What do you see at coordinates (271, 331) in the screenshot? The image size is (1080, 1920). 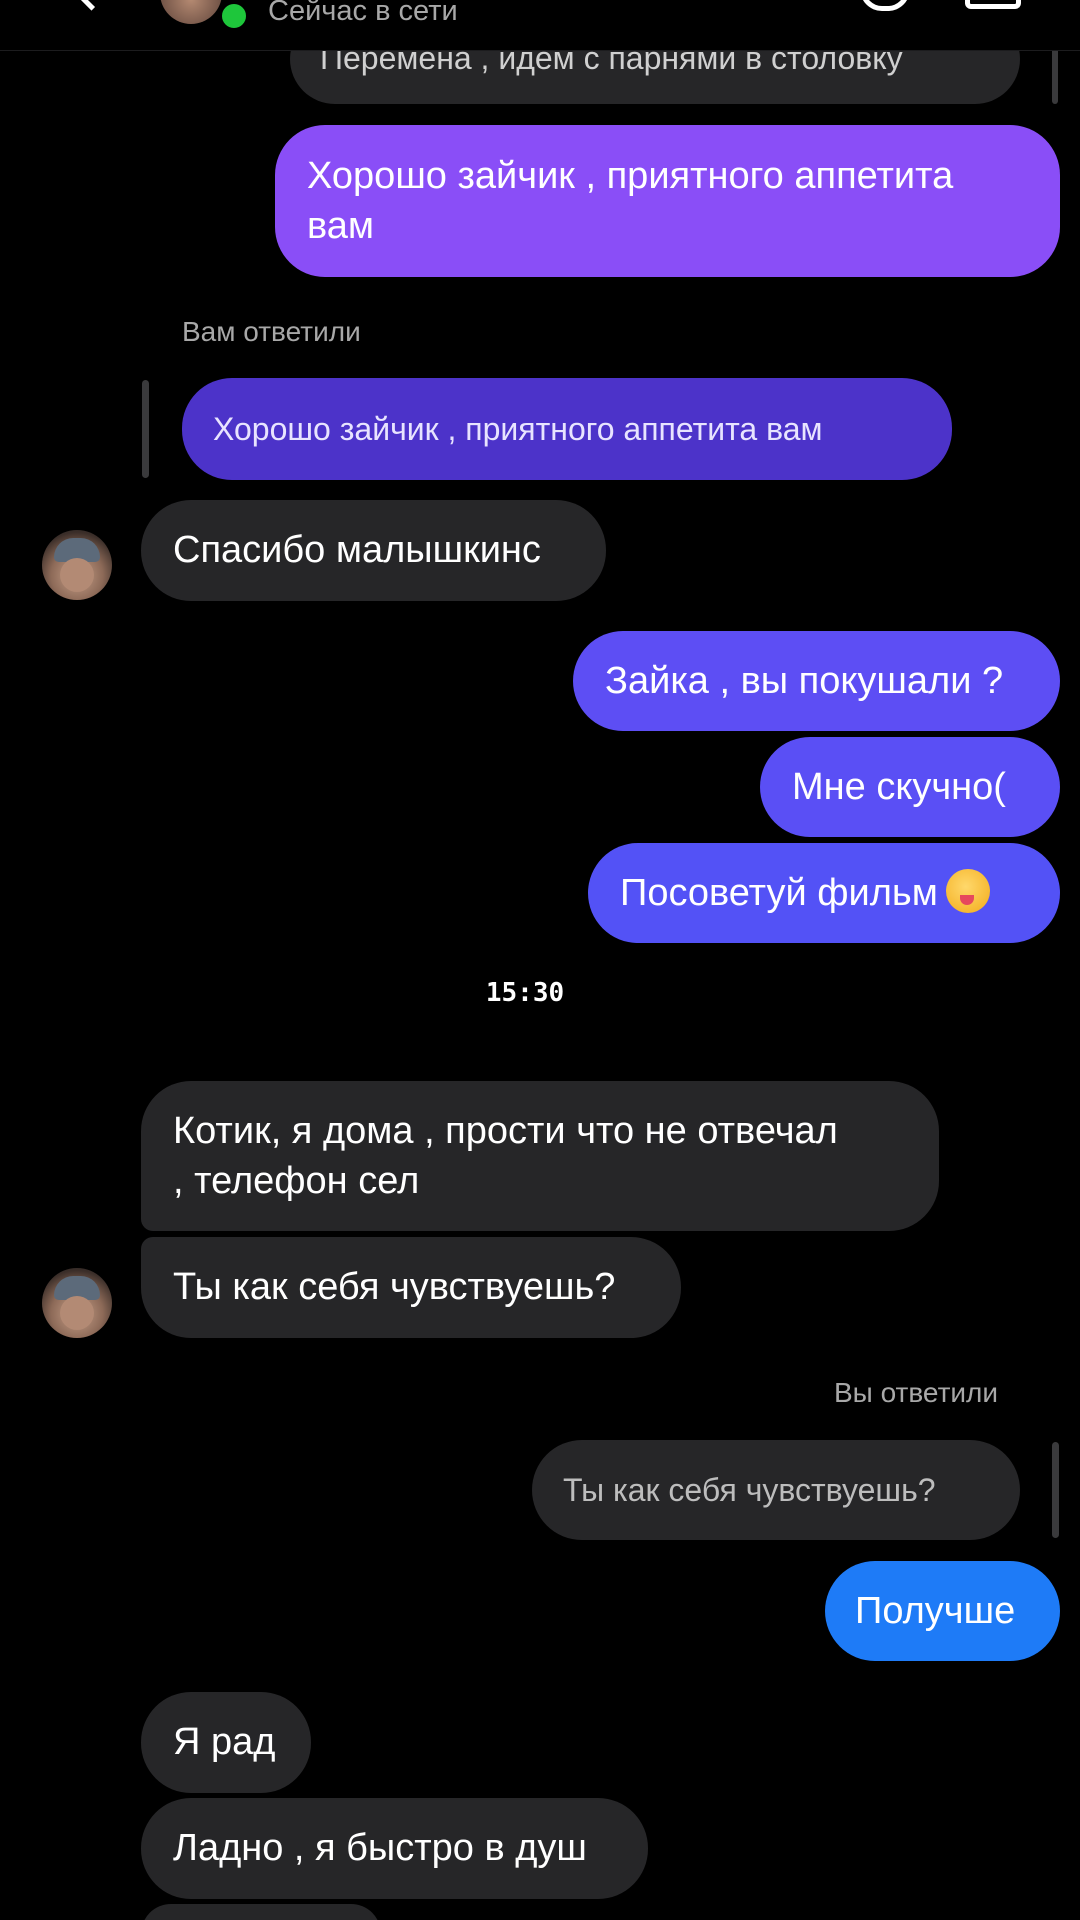 I see `reply-label: Вам ответили` at bounding box center [271, 331].